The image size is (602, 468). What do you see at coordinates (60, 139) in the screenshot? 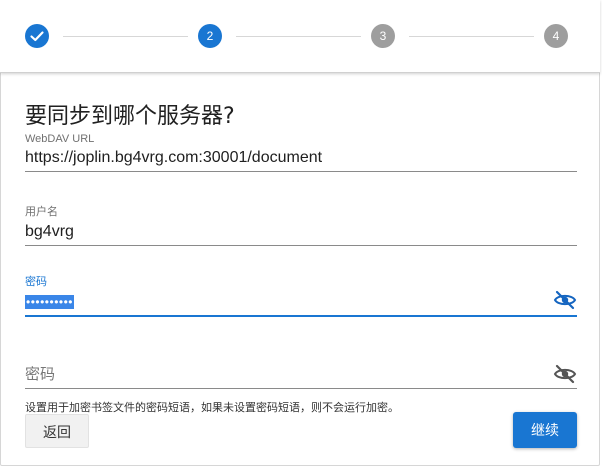
I see `url-label: WebDAV URL` at bounding box center [60, 139].